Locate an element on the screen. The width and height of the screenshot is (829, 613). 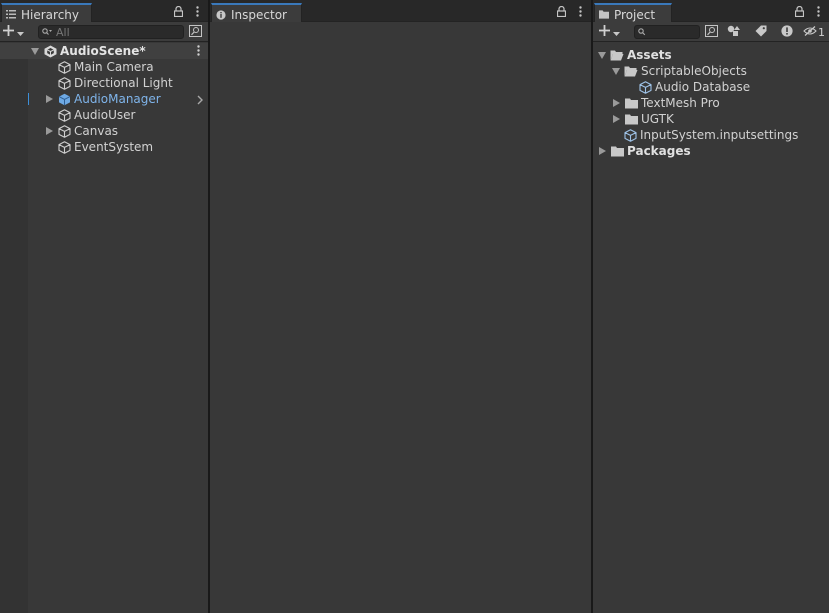
hidden-count: 1 is located at coordinates (821, 32).